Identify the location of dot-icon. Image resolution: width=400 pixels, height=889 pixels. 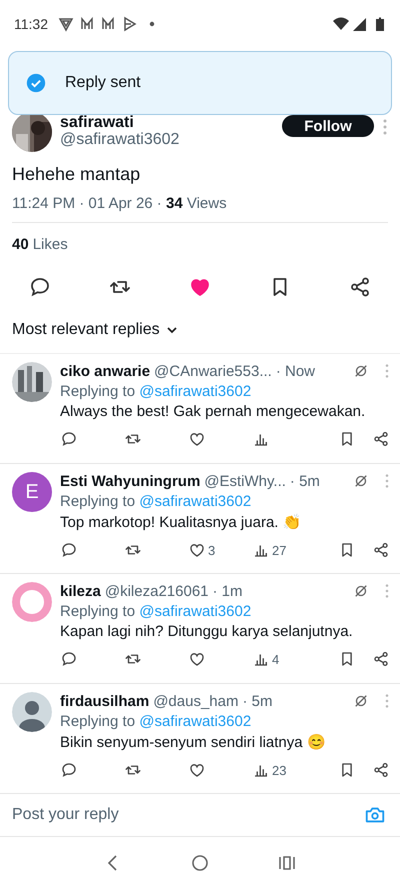
(152, 24).